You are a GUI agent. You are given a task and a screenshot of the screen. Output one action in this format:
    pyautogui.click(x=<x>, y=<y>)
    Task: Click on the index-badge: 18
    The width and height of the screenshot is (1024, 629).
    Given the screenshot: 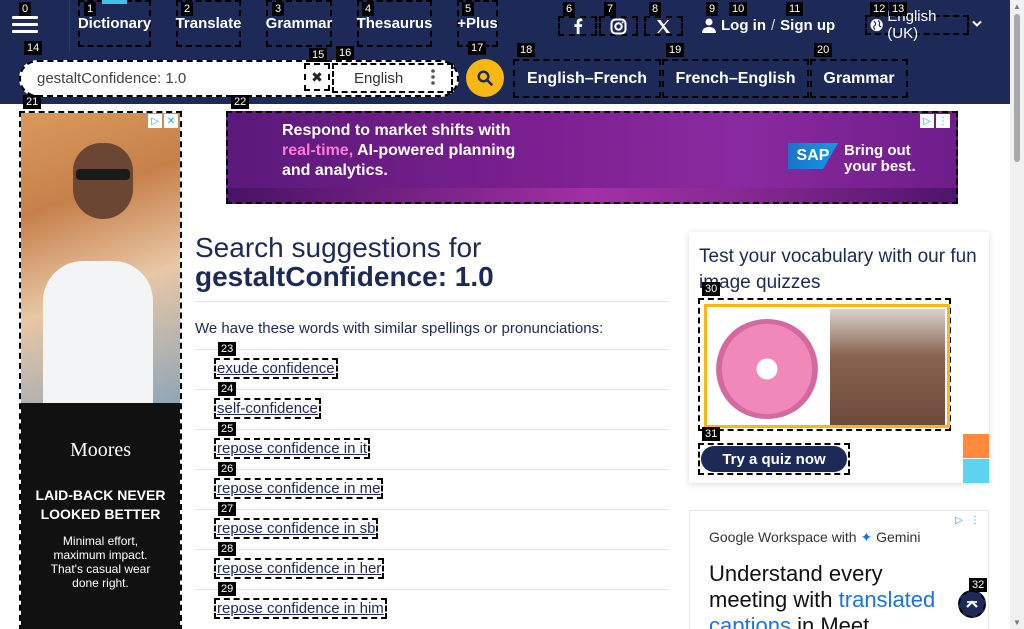 What is the action you would take?
    pyautogui.click(x=526, y=50)
    